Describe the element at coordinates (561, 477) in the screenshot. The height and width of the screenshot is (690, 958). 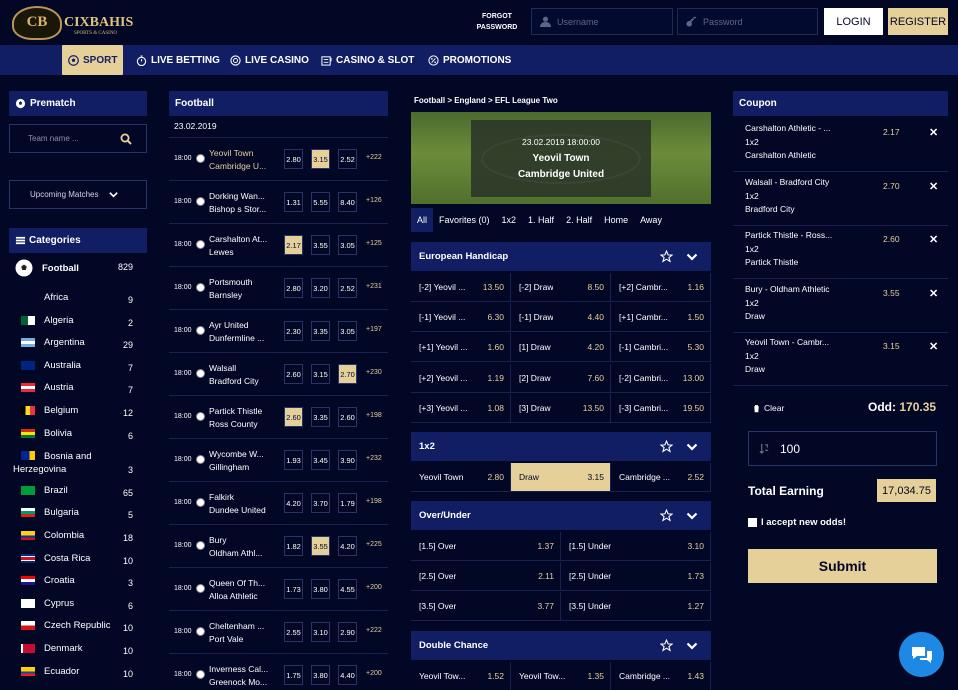
I see `odds-cell: Draw 3.15` at that location.